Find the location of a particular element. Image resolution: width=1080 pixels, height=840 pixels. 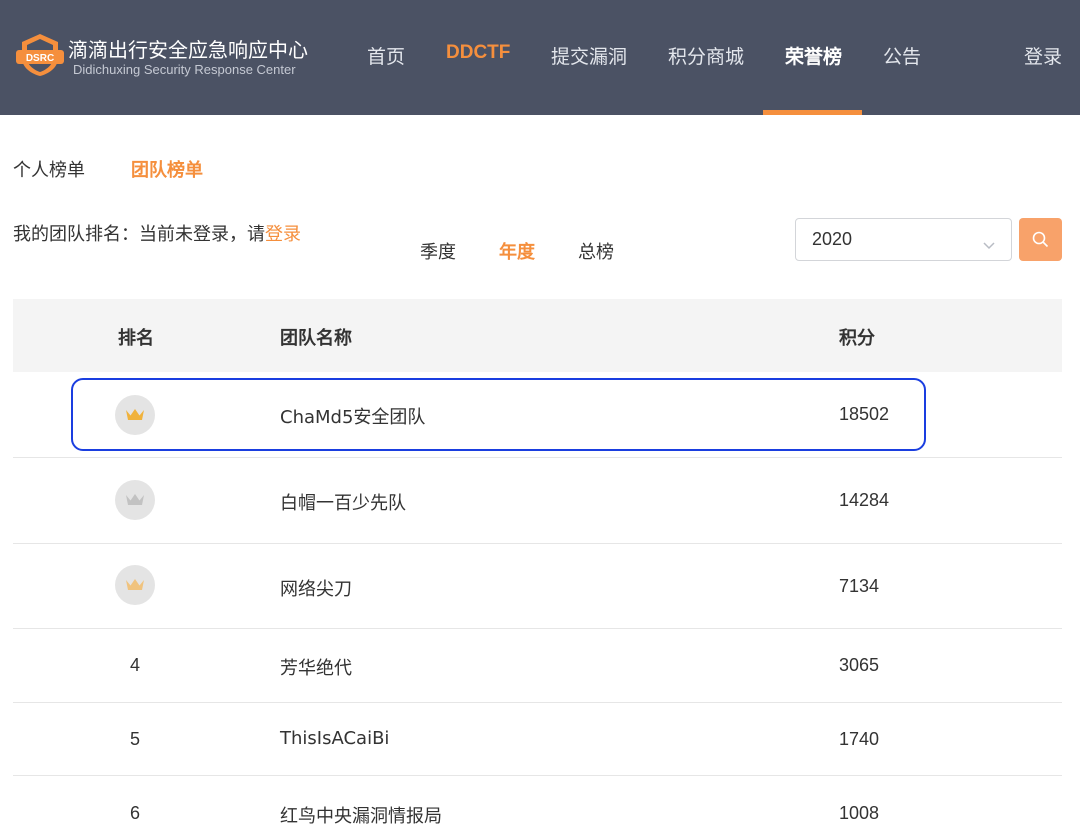

dsrc-logo-icon: DSRC is located at coordinates (40, 54).